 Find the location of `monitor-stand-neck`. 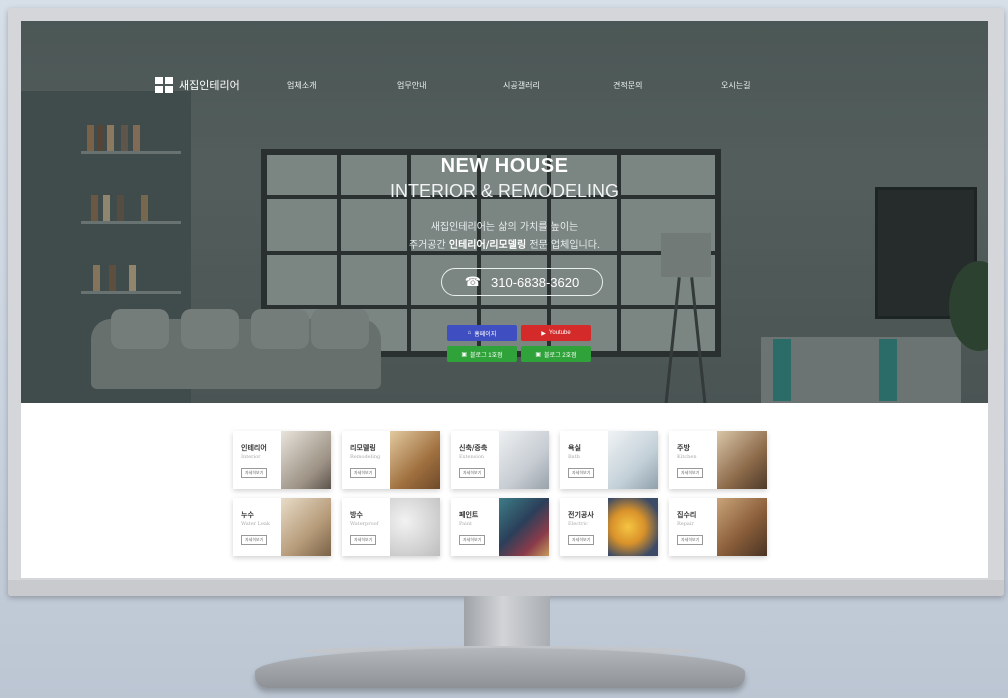

monitor-stand-neck is located at coordinates (507, 623).